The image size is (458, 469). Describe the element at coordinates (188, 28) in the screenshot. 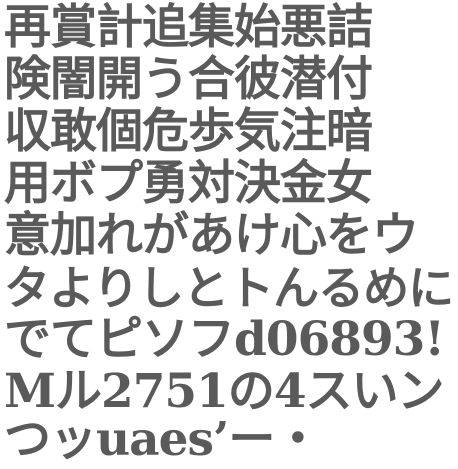

I see `glyph-row-1: 再賞計追集始悪詰` at that location.